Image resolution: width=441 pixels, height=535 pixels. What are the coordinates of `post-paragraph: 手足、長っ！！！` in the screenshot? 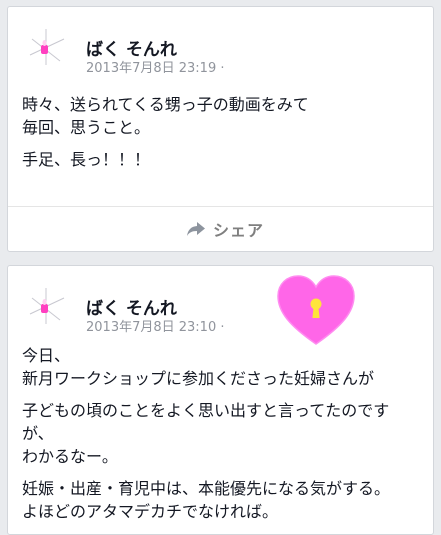 It's located at (86, 159).